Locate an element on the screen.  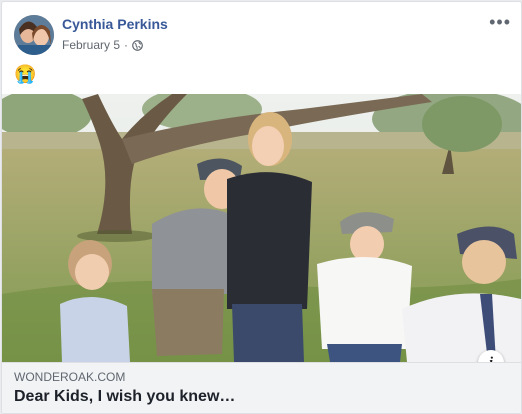
author-avatar is located at coordinates (34, 35).